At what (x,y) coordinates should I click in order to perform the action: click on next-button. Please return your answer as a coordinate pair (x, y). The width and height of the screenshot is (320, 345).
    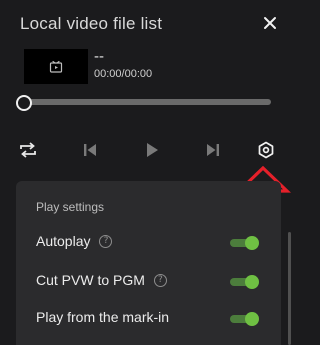
    Looking at the image, I should click on (213, 150).